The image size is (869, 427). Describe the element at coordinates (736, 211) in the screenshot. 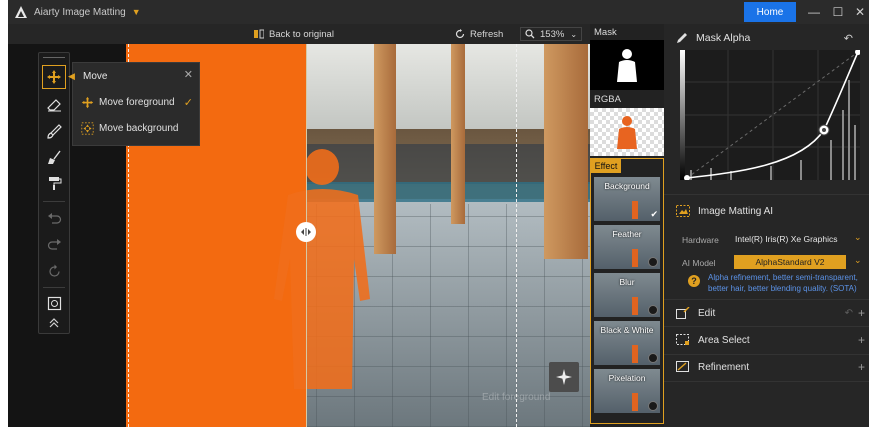

I see `image-matting-title: Image Matting AI` at that location.